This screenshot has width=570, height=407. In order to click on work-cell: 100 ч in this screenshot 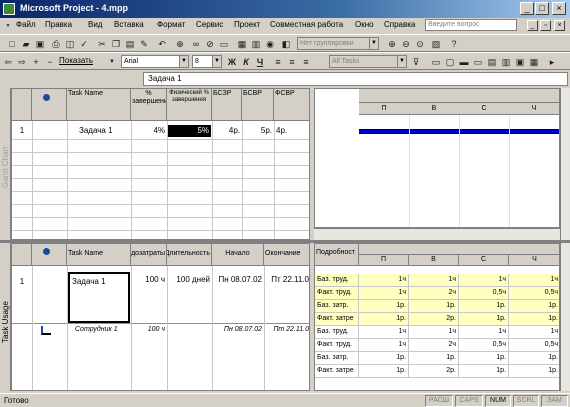, I will do `click(149, 280)`.